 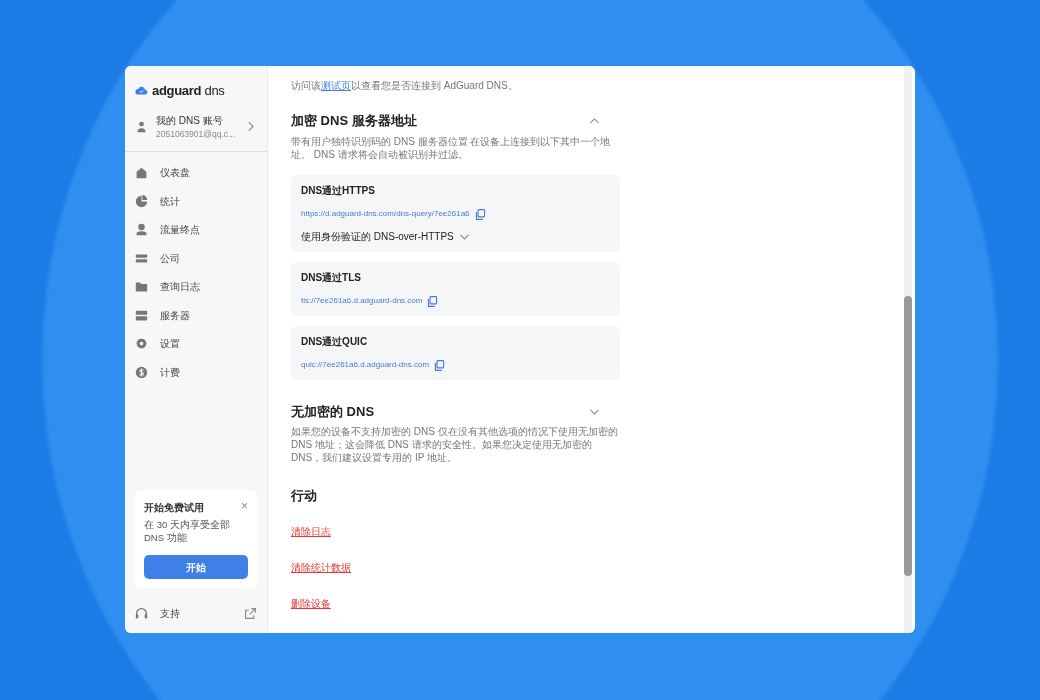 What do you see at coordinates (196, 258) in the screenshot?
I see `nav-item: 公司` at bounding box center [196, 258].